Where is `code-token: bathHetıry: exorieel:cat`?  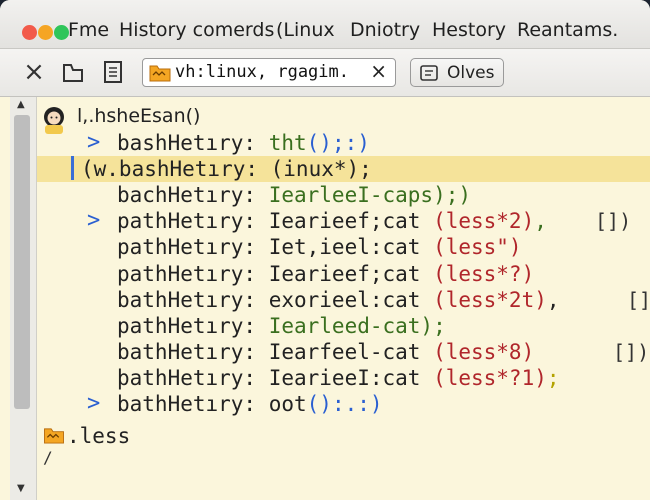 code-token: bathHetıry: exorieel:cat is located at coordinates (275, 299).